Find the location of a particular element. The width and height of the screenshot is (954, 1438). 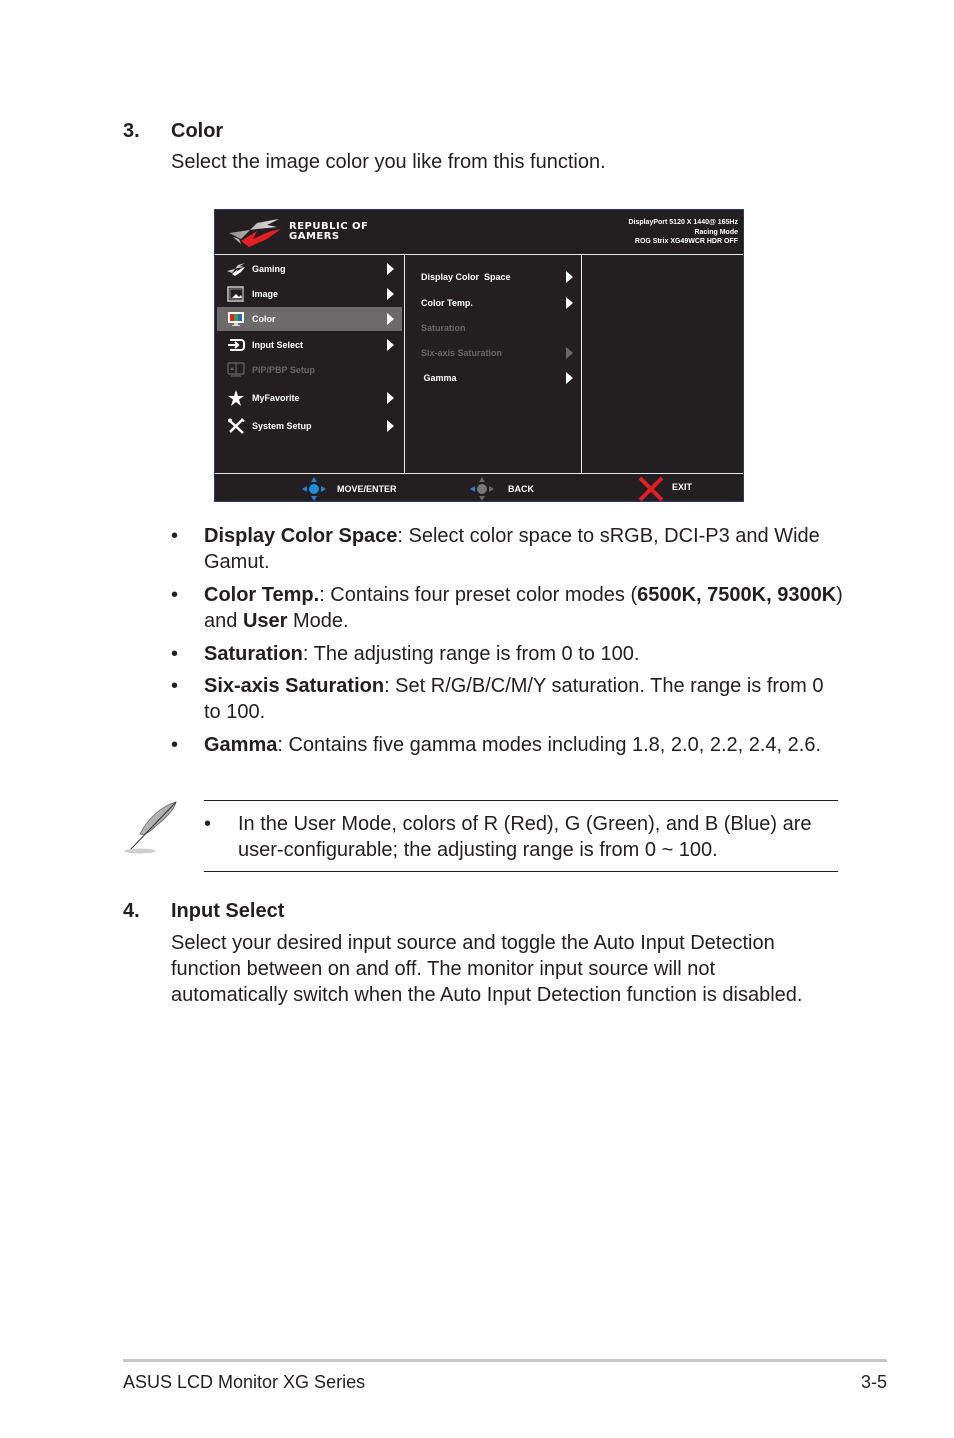

section-4-title: Input Select is located at coordinates (228, 911).